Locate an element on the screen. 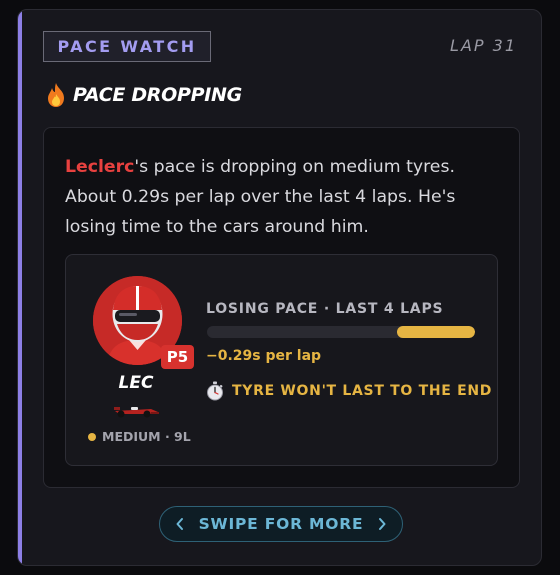 The image size is (560, 575). driver-name: Leclerc is located at coordinates (100, 167).